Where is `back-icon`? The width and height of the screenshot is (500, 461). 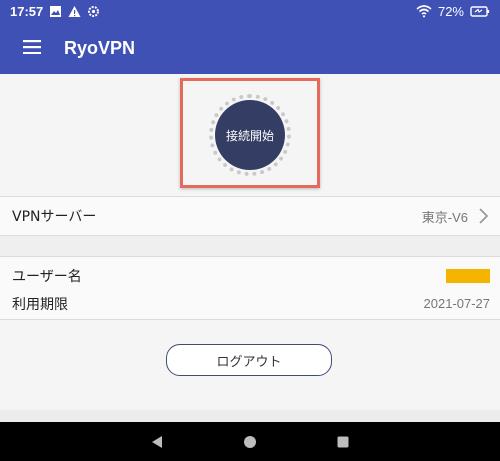 back-icon is located at coordinates (157, 442).